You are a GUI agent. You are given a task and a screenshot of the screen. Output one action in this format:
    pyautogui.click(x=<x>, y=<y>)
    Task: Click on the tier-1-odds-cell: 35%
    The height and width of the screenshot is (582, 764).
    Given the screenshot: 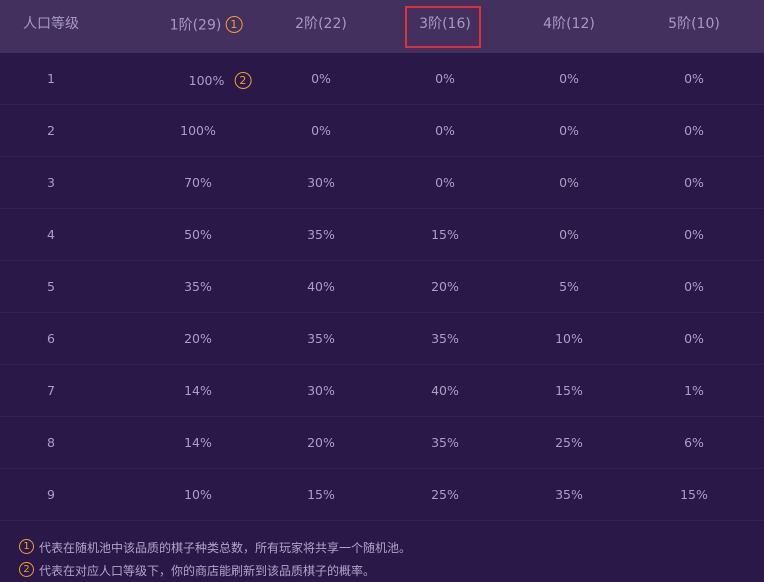 What is the action you would take?
    pyautogui.click(x=198, y=286)
    